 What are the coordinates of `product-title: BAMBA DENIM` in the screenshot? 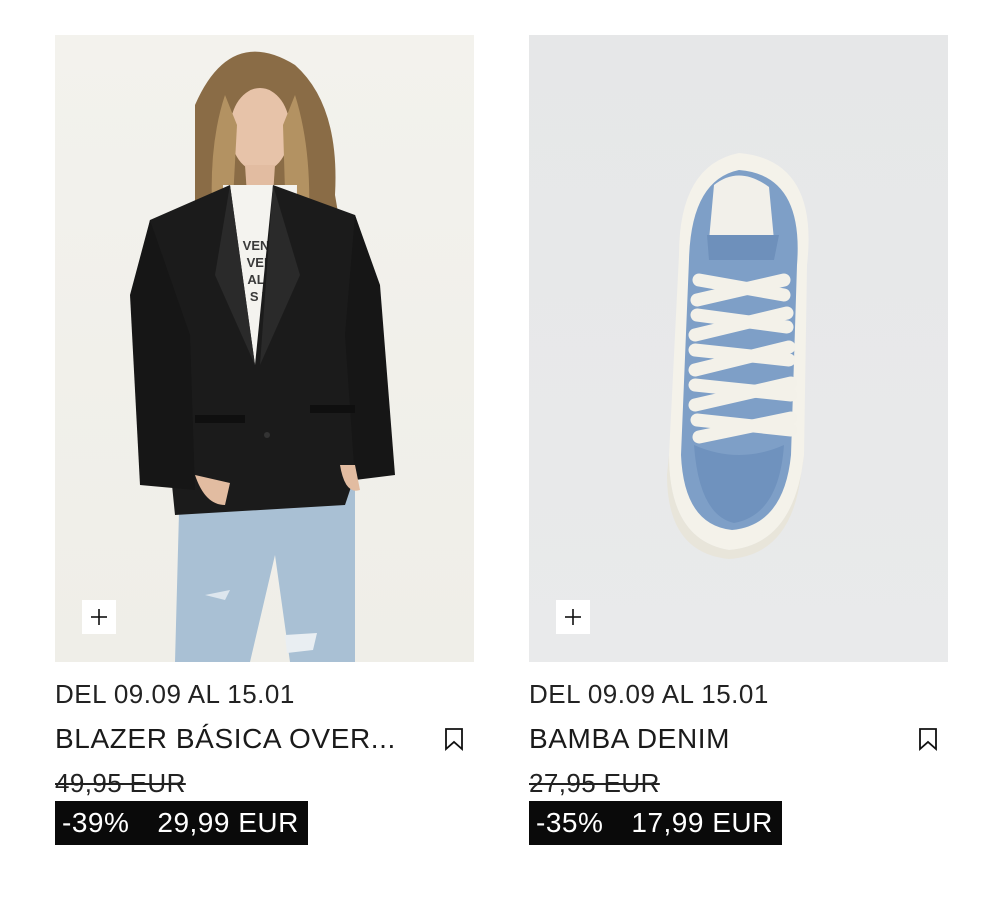 It's located at (629, 739).